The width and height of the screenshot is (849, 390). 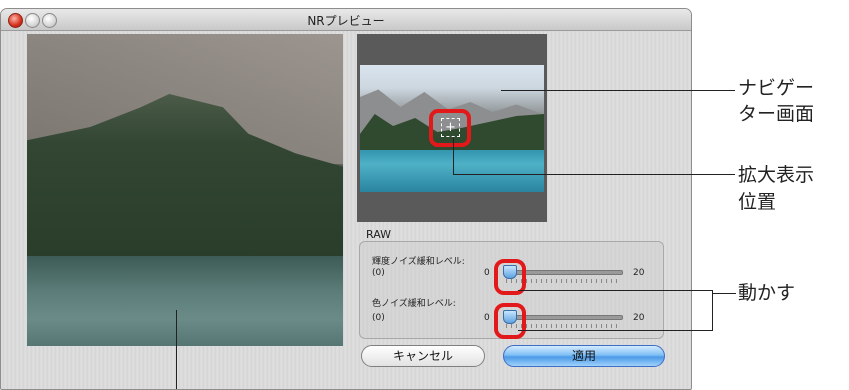 What do you see at coordinates (584, 356) in the screenshot?
I see `apply-button: 適用` at bounding box center [584, 356].